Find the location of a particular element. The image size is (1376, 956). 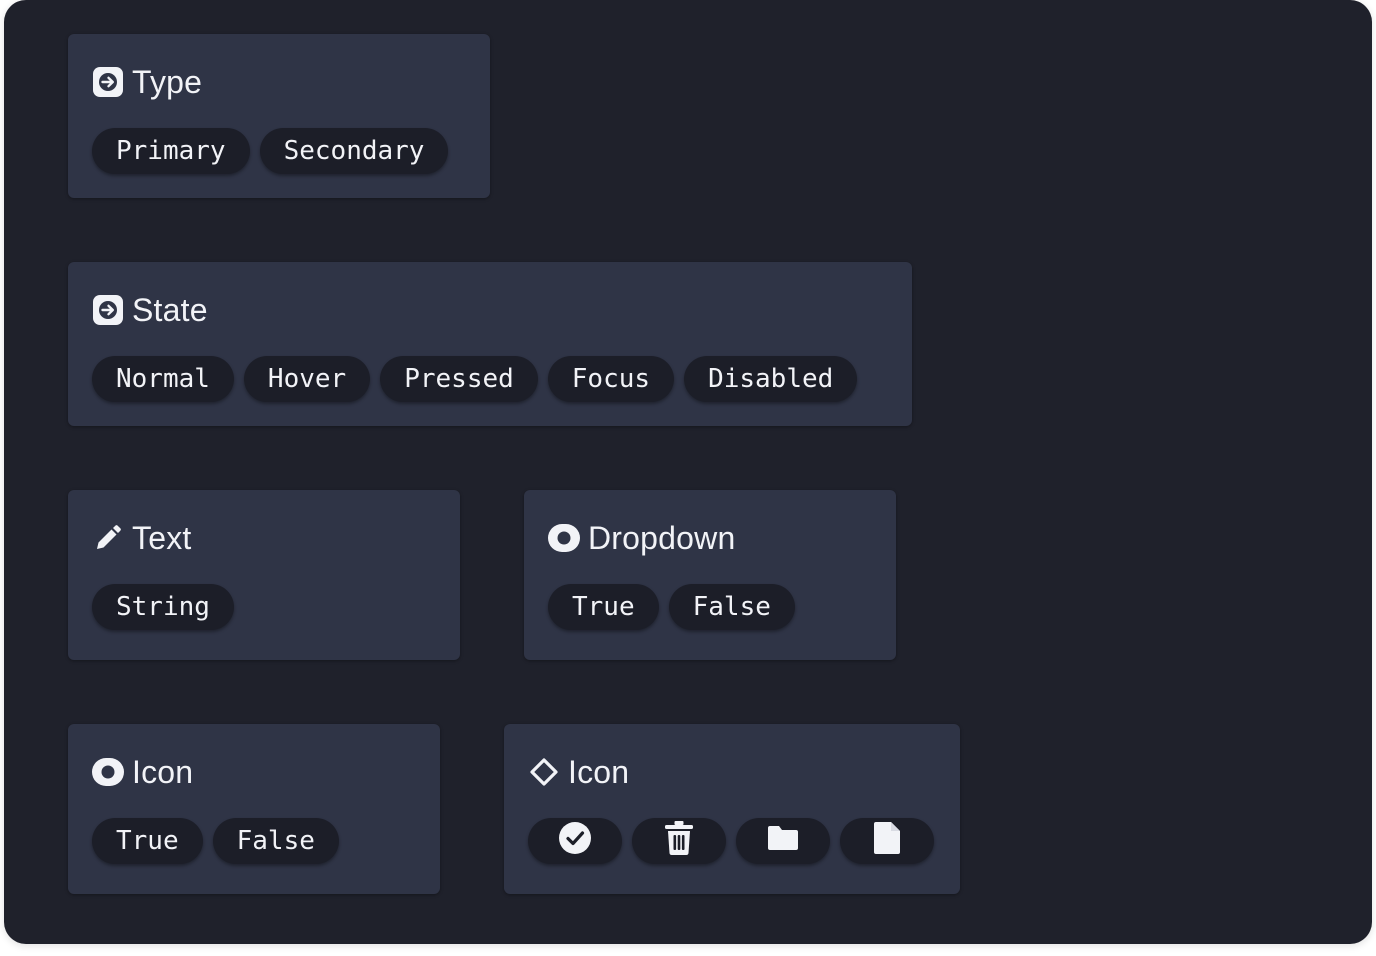

property-card-dropdown: Dropdown True False is located at coordinates (710, 575).